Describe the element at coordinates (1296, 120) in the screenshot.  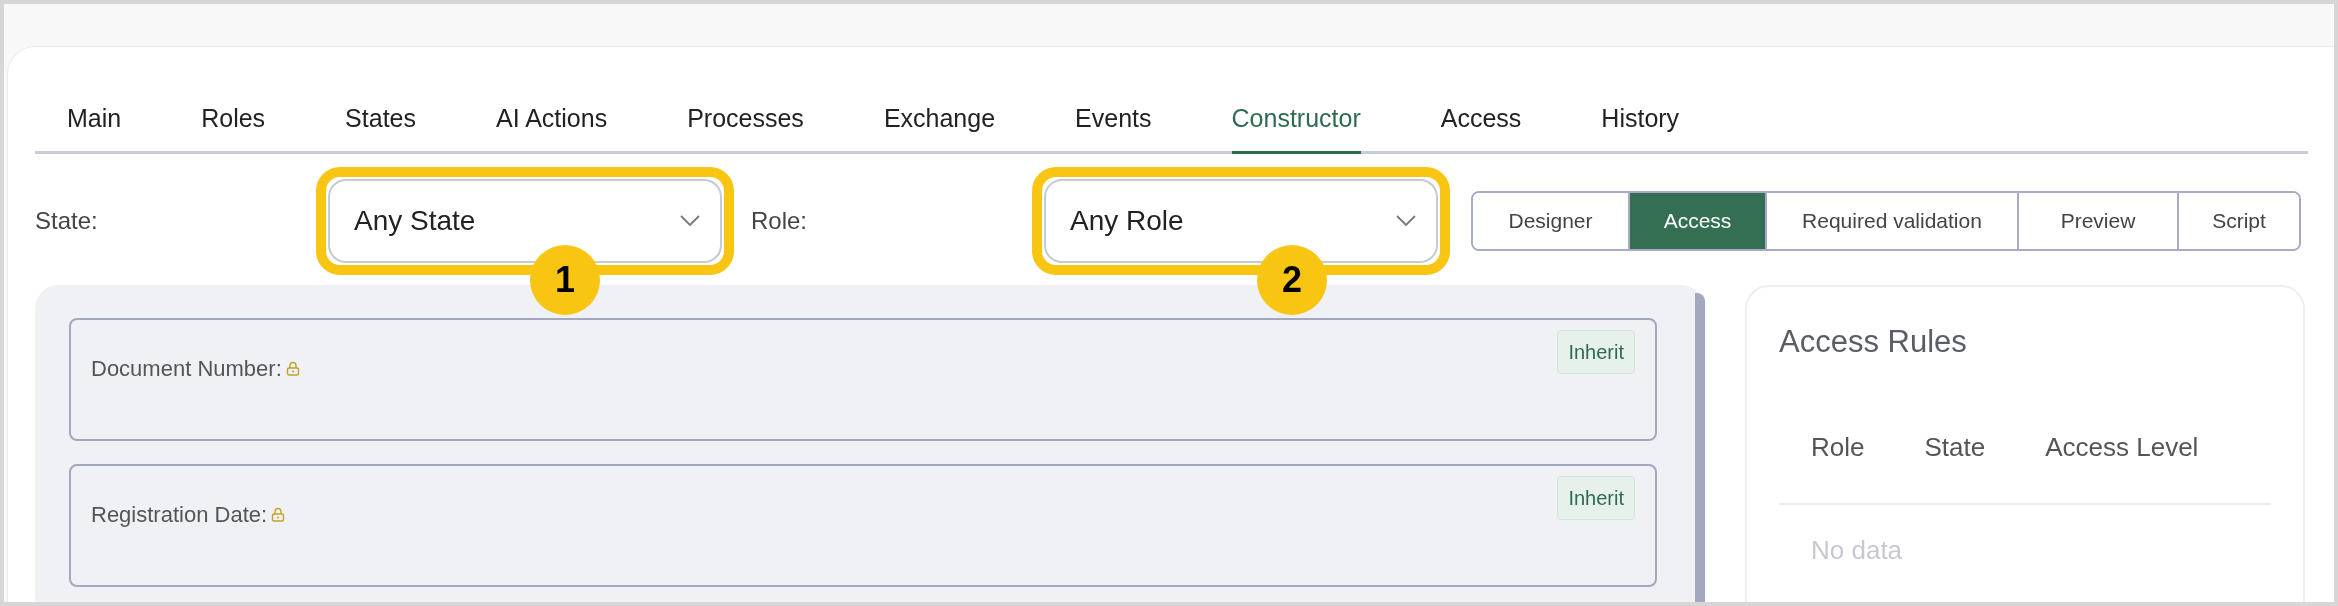
I see `tab: Constructor` at that location.